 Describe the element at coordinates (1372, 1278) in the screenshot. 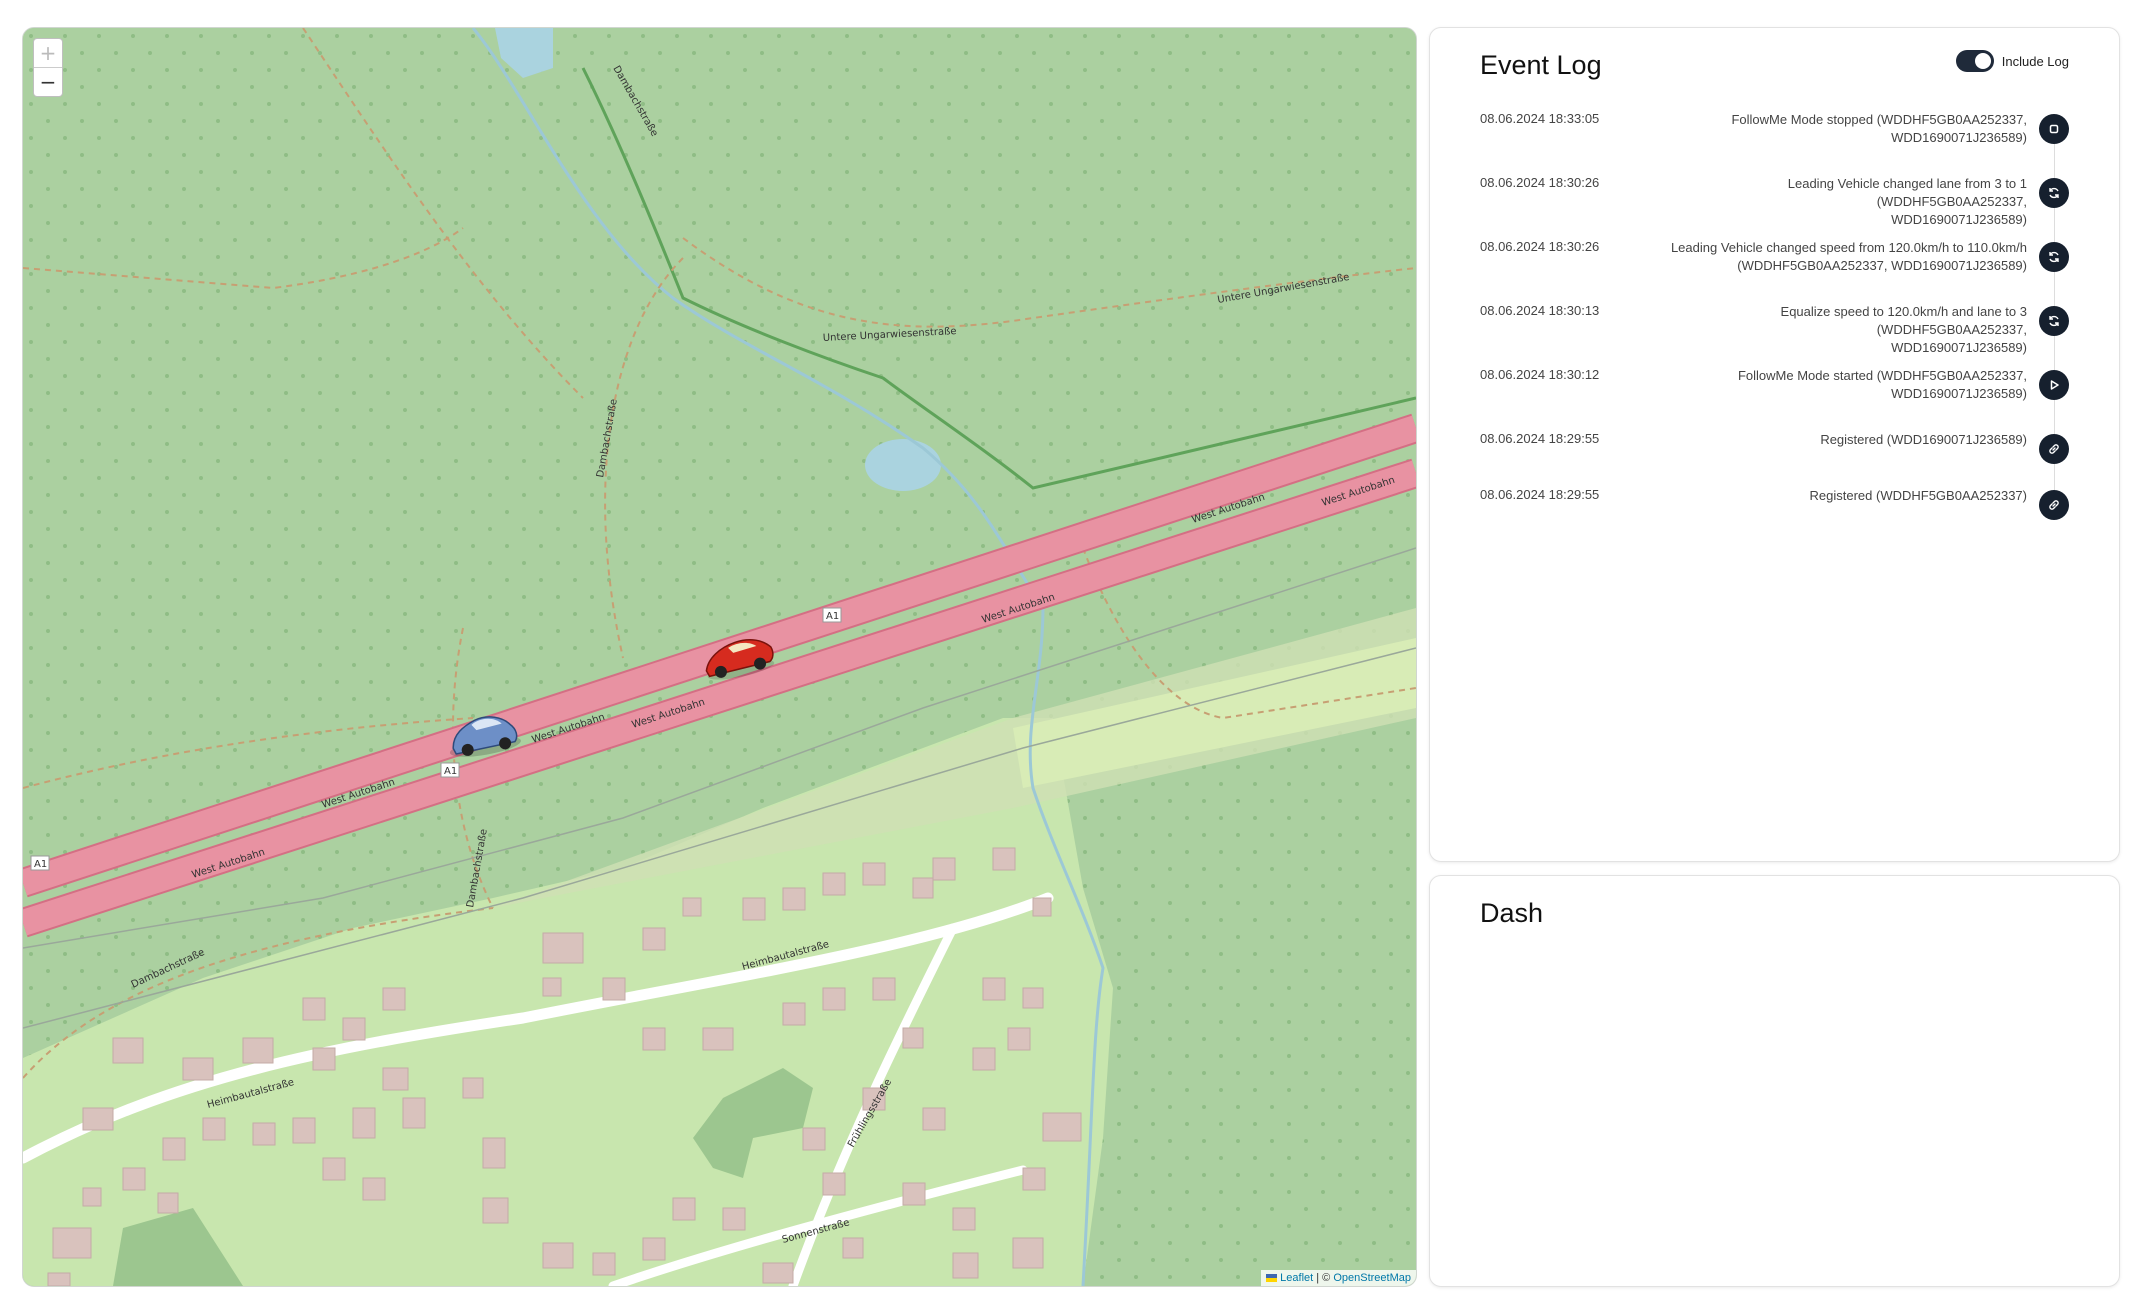

I see `osm-link: OpenStreetMap` at that location.